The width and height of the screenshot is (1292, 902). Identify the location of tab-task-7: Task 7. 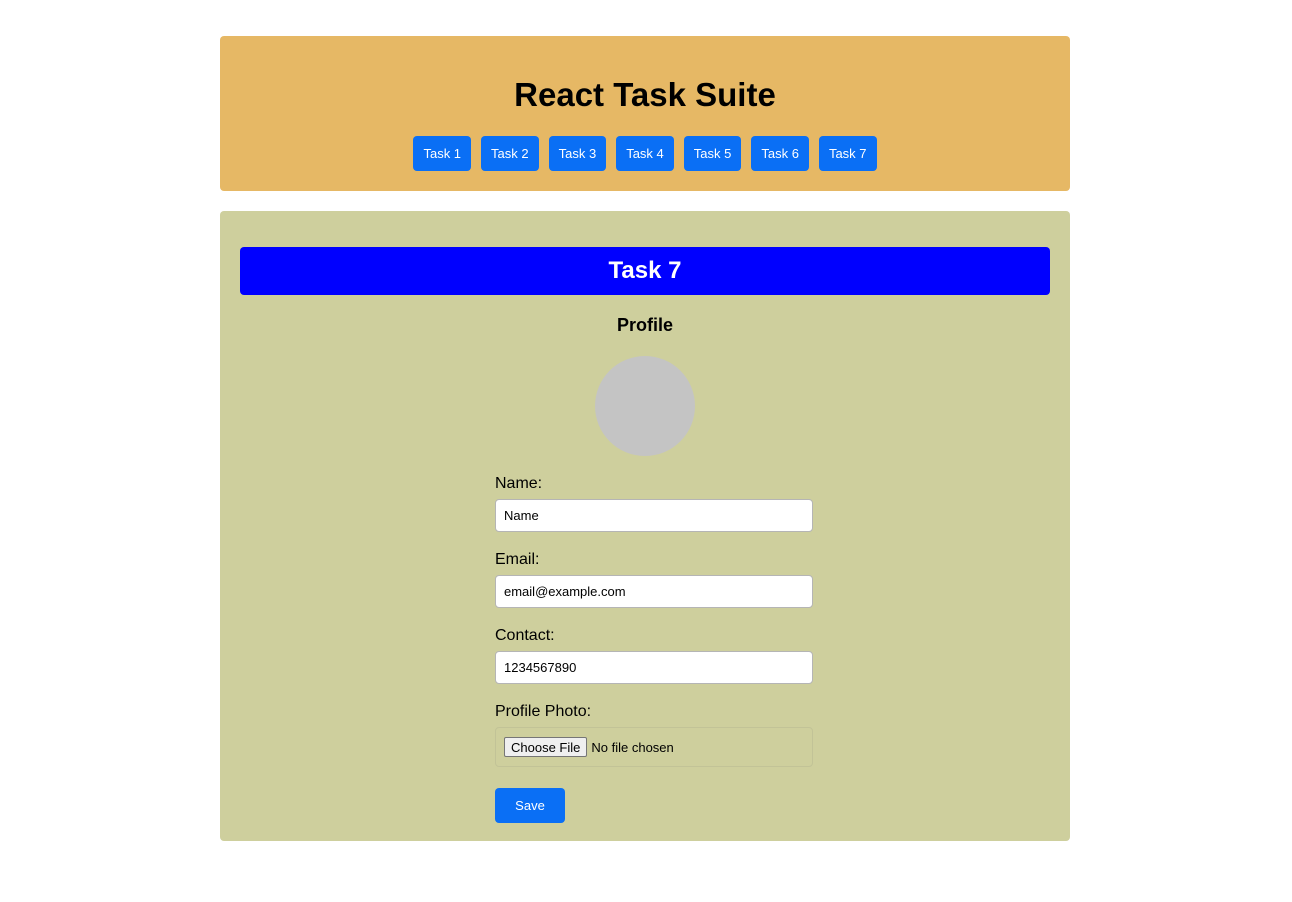
(847, 153).